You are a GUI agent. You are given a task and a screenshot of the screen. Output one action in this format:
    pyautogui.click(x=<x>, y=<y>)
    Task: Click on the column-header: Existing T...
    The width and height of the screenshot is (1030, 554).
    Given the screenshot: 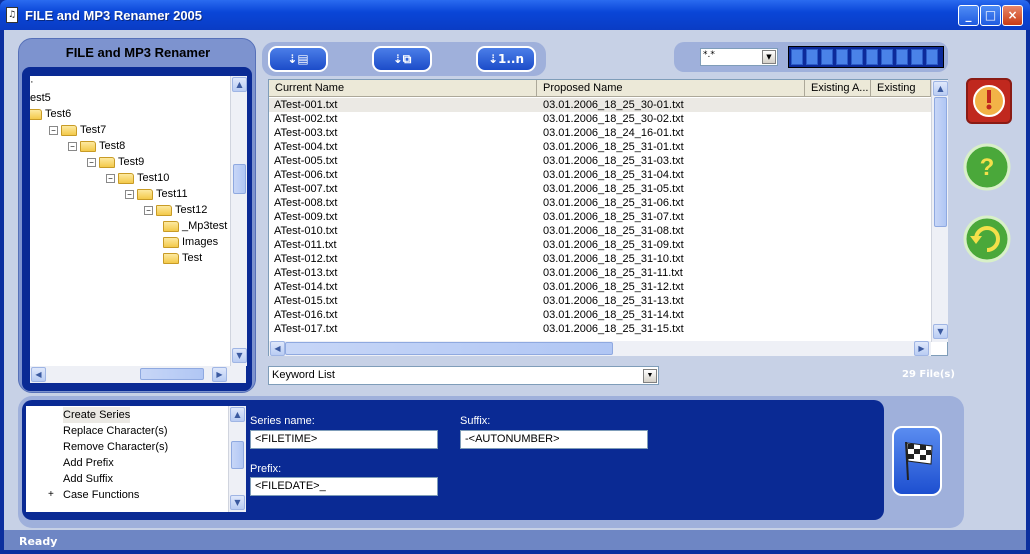 What is the action you would take?
    pyautogui.click(x=901, y=95)
    